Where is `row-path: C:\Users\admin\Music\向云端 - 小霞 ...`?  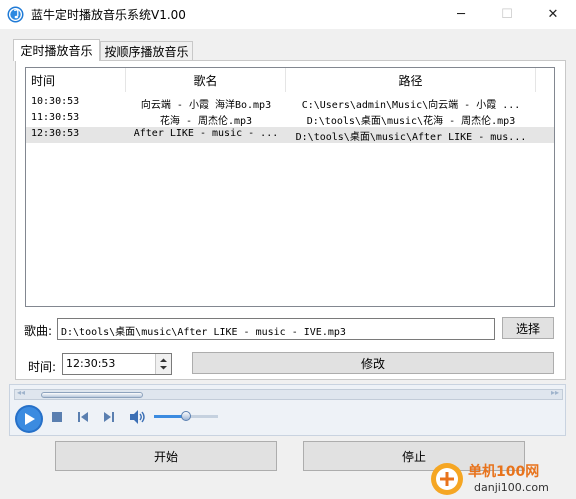 row-path: C:\Users\admin\Music\向云端 - 小霞 ... is located at coordinates (411, 105).